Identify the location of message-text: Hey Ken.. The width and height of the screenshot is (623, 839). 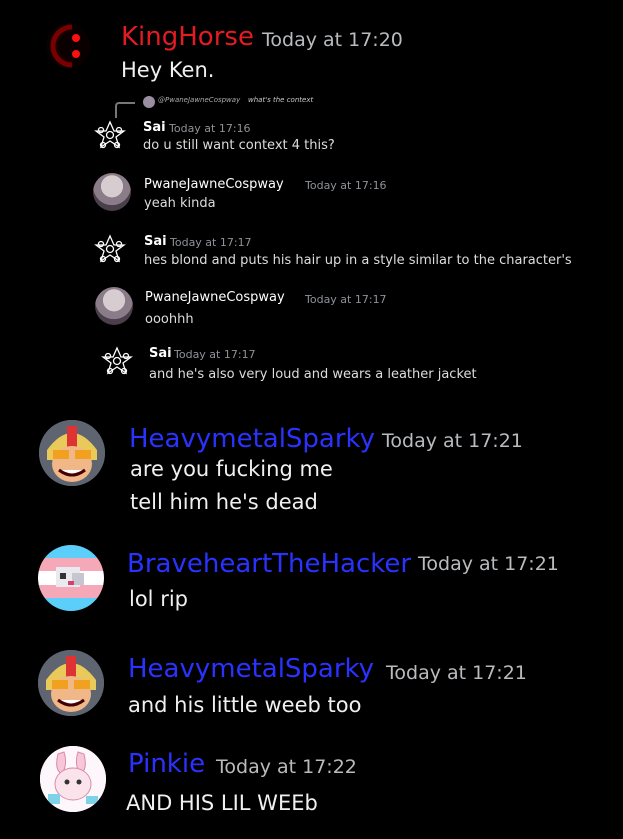
(168, 70).